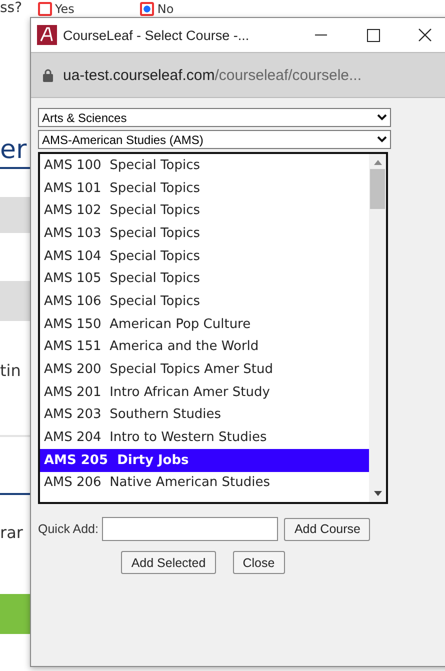  What do you see at coordinates (204, 165) in the screenshot?
I see `course-option: AMS 100 Special Topics` at bounding box center [204, 165].